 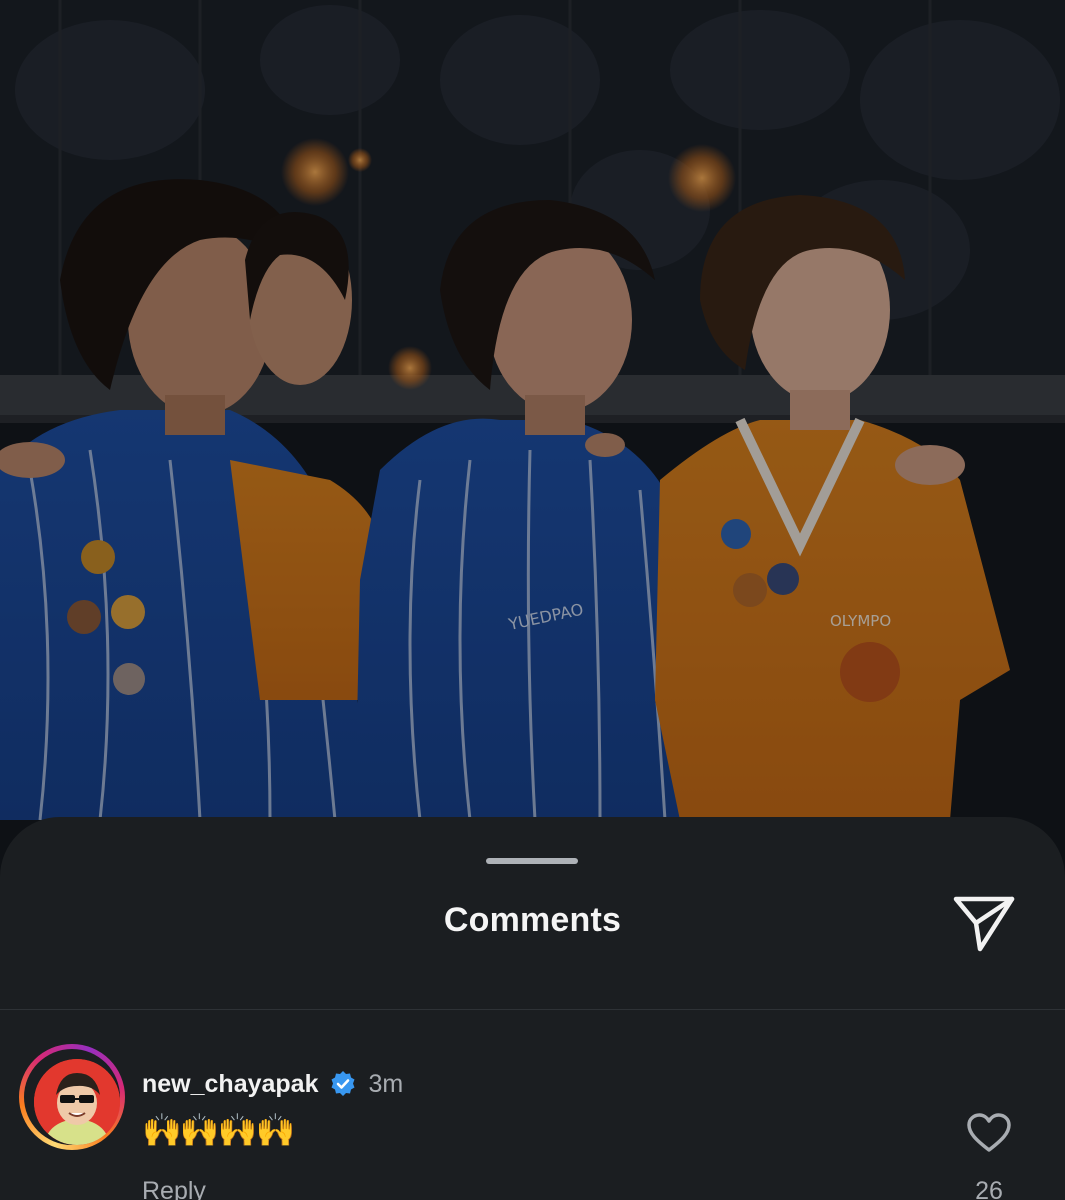 What do you see at coordinates (230, 1084) in the screenshot?
I see `comment-username: new_chayapak` at bounding box center [230, 1084].